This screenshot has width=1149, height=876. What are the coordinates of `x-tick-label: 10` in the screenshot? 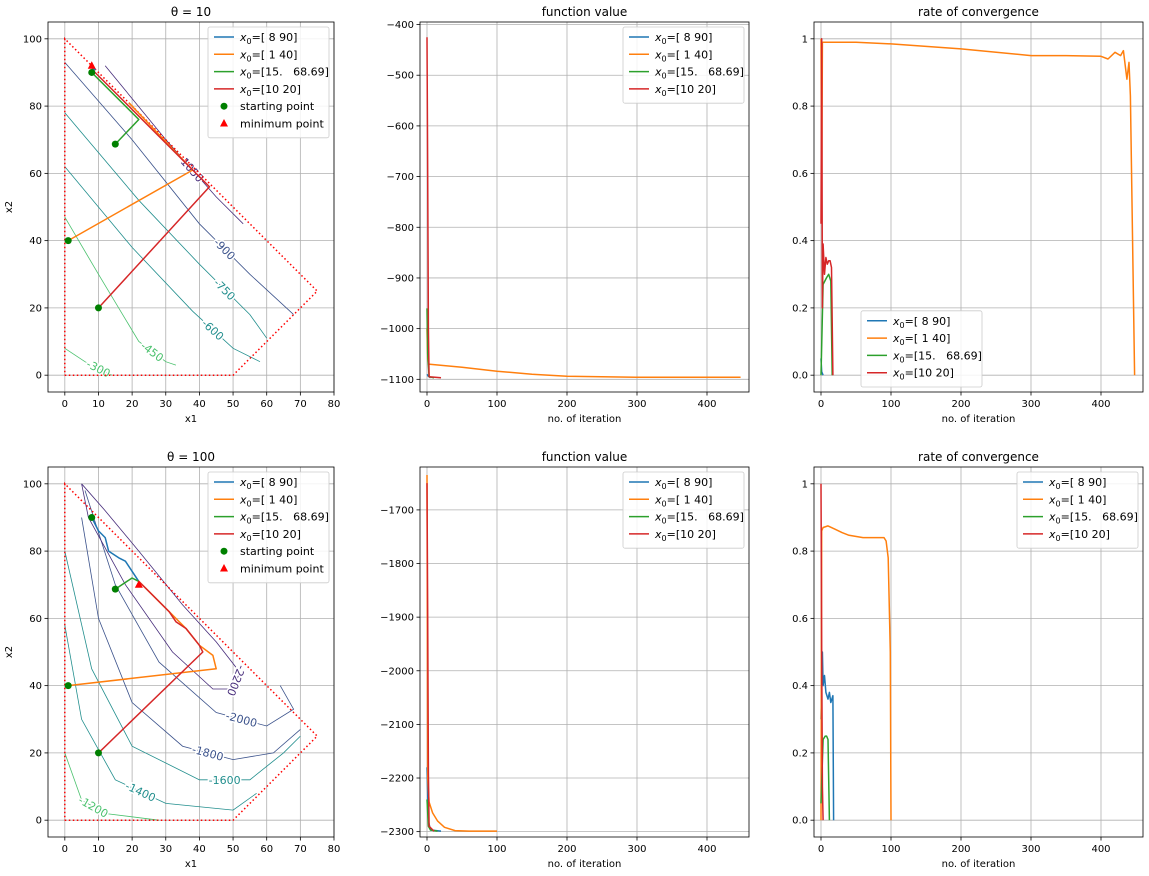 It's located at (98, 404).